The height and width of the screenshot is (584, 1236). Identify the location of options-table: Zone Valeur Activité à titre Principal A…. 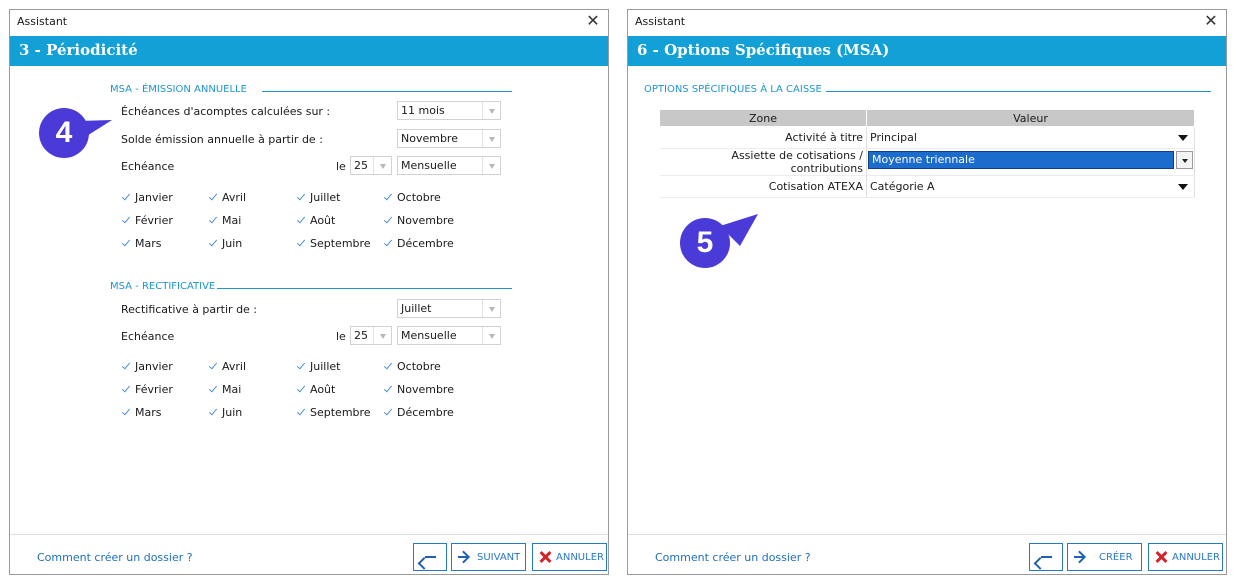
(927, 153).